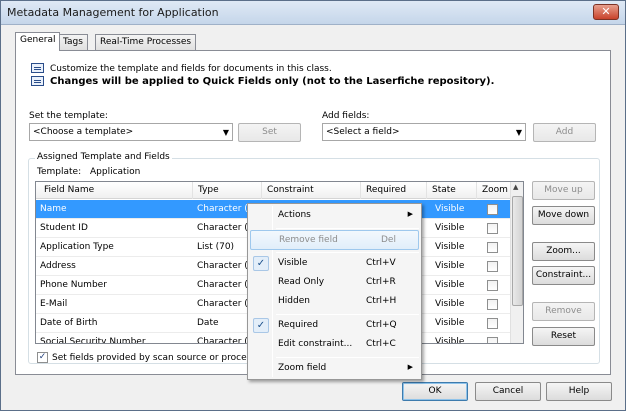  What do you see at coordinates (146, 42) in the screenshot?
I see `tab-real-time-processes: Real-Time Processes` at bounding box center [146, 42].